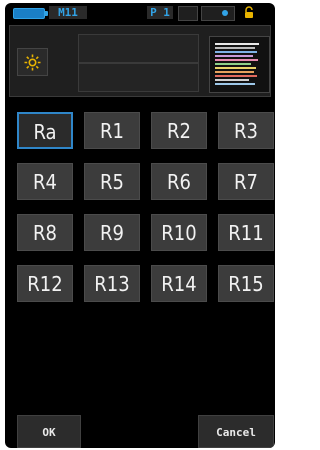  I want to click on grid-cell-r5: R5, so click(112, 181).